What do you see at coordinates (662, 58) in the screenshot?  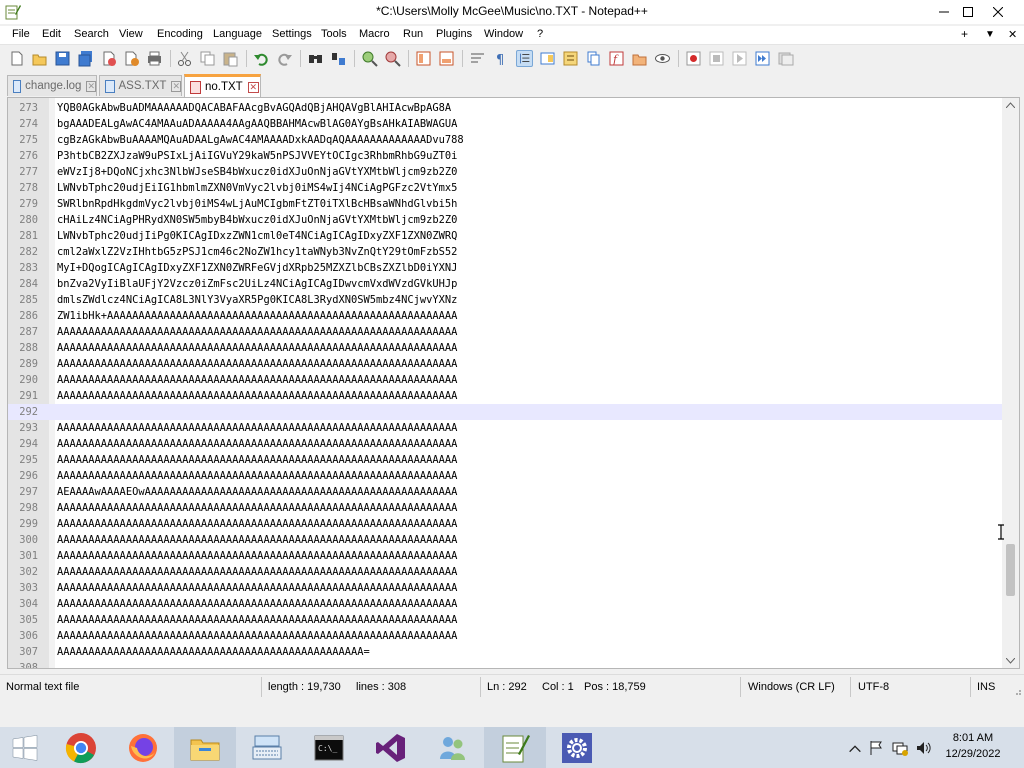 I see `monitor-icon` at bounding box center [662, 58].